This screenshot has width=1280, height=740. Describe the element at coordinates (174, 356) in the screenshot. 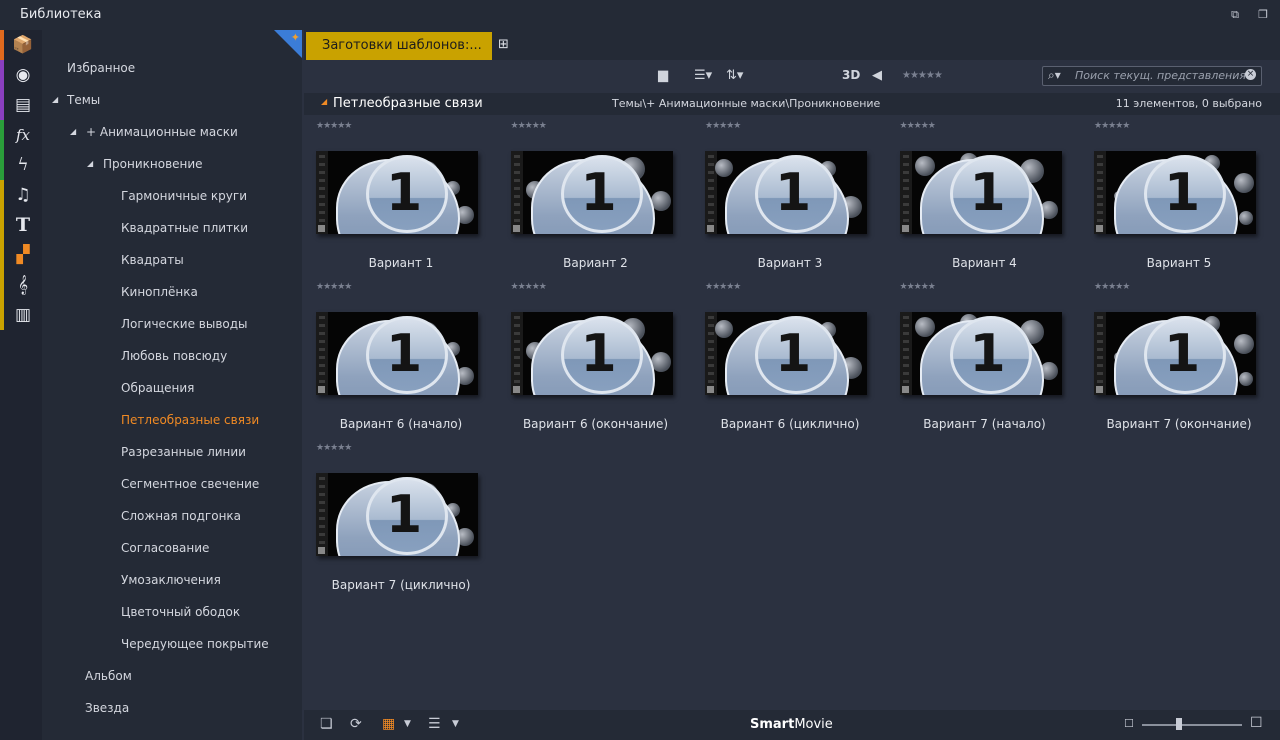

I see `tree-item: Любовь повсюду` at that location.